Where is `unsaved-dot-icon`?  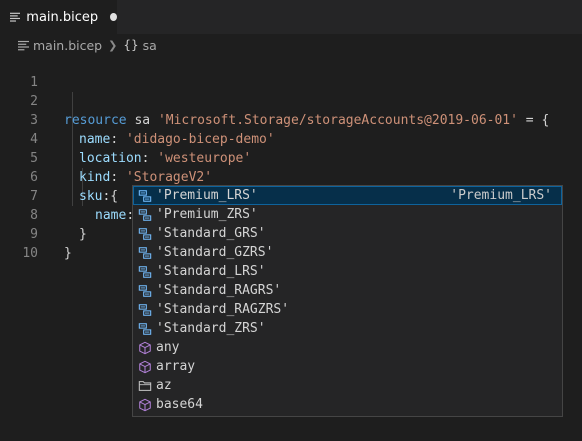
unsaved-dot-icon is located at coordinates (113, 17).